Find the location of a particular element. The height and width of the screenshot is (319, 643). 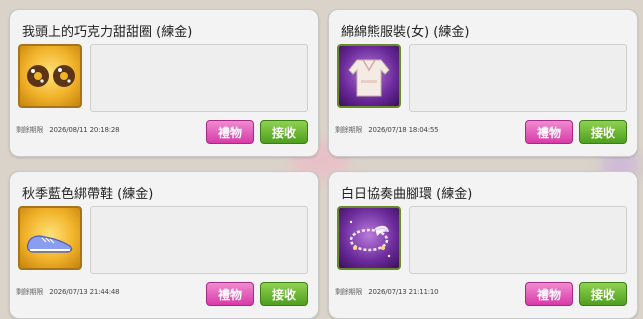

bear-outfit-icon is located at coordinates (369, 76).